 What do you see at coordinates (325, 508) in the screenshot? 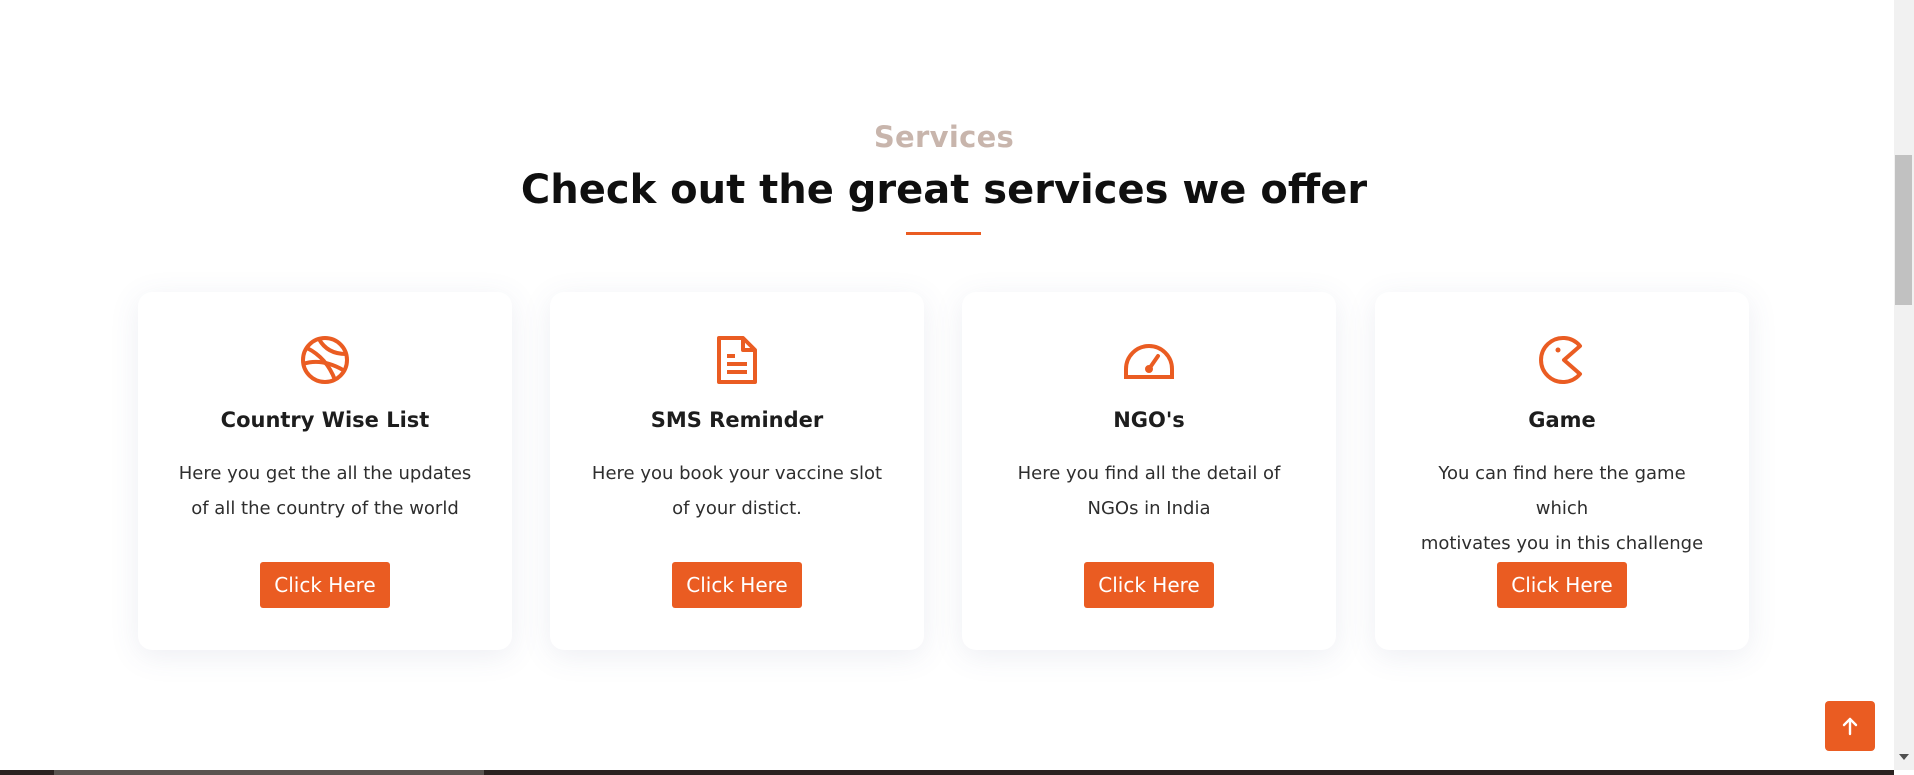
I see `card-description-line: of all the country of the world` at bounding box center [325, 508].